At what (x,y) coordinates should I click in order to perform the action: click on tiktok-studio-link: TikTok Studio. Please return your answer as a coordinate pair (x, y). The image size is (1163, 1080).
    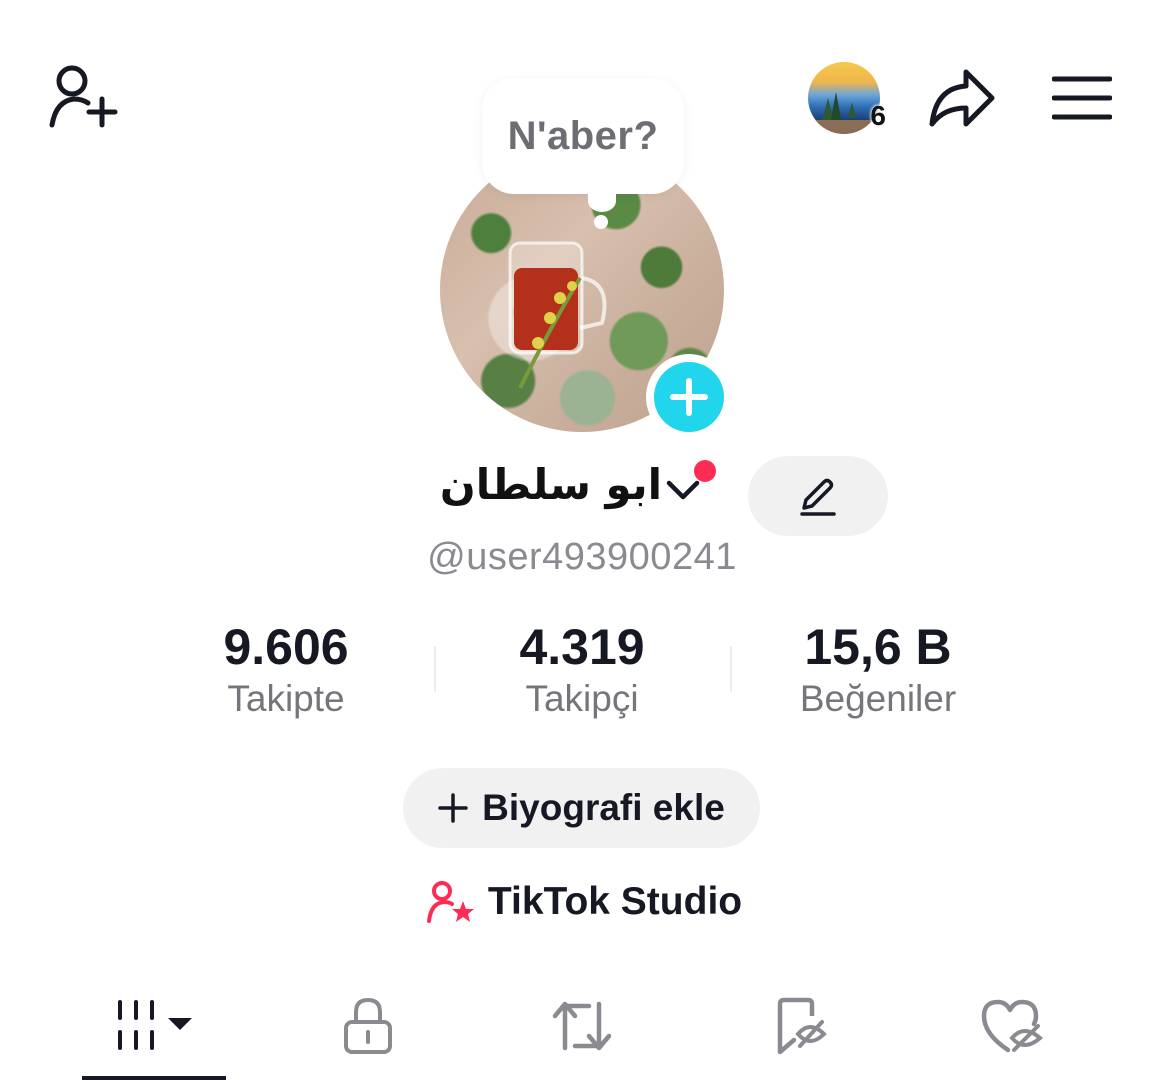
    Looking at the image, I should click on (584, 902).